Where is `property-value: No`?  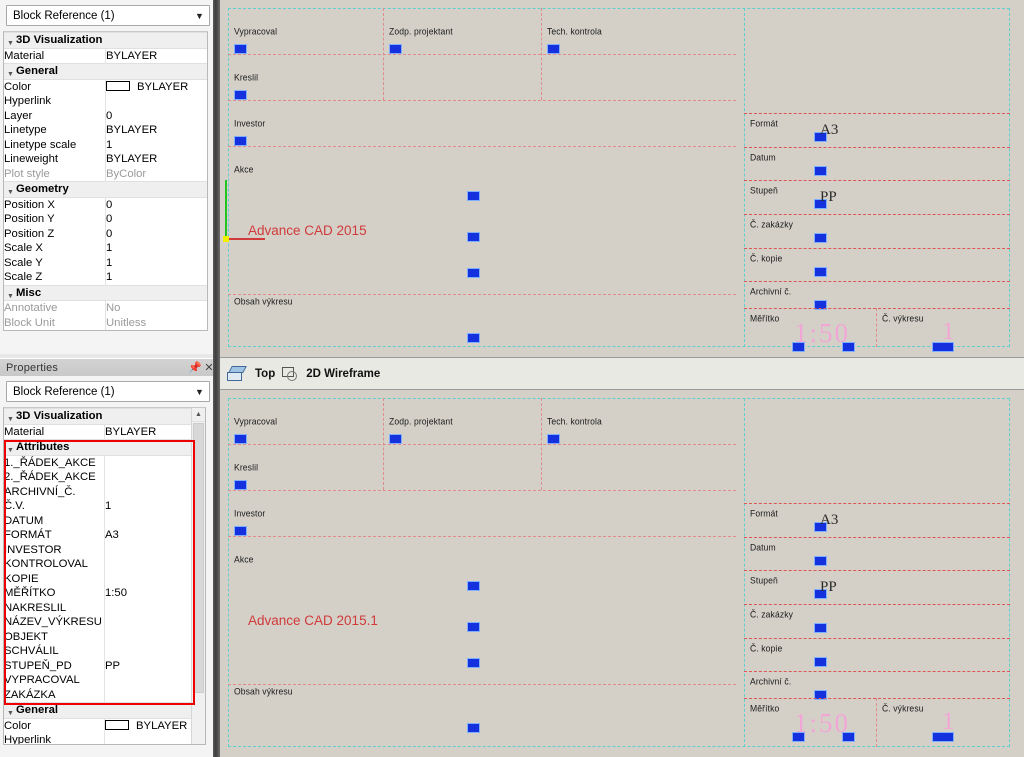
property-value: No is located at coordinates (156, 308).